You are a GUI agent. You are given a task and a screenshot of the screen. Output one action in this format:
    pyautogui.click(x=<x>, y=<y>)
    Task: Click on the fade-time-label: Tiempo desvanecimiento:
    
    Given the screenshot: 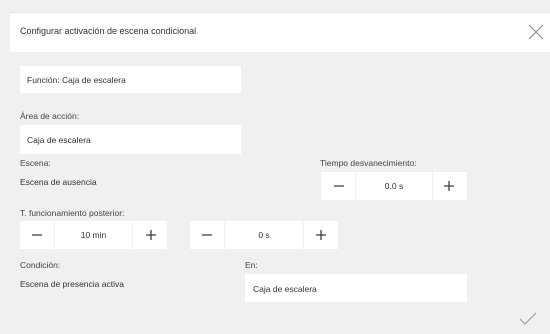 What is the action you would take?
    pyautogui.click(x=368, y=163)
    